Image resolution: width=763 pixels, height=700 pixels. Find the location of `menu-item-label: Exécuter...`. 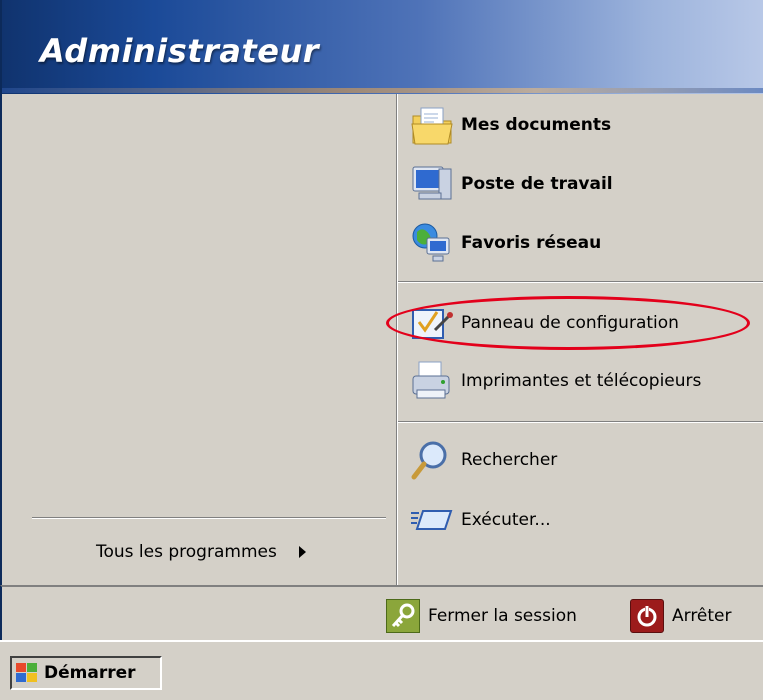

menu-item-label: Exécuter... is located at coordinates (506, 520).